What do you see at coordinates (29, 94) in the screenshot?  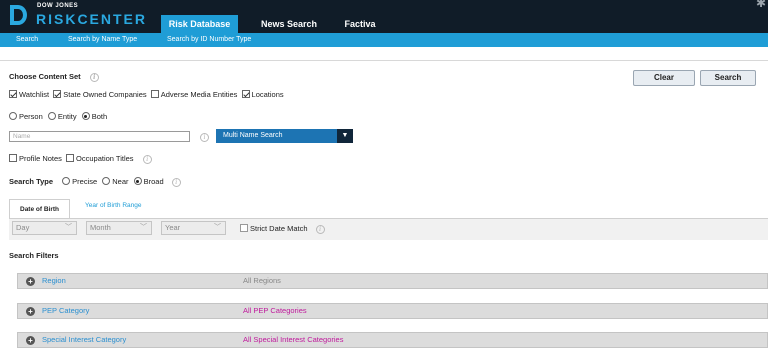 I see `watchlist-checkbox: Watchlist` at bounding box center [29, 94].